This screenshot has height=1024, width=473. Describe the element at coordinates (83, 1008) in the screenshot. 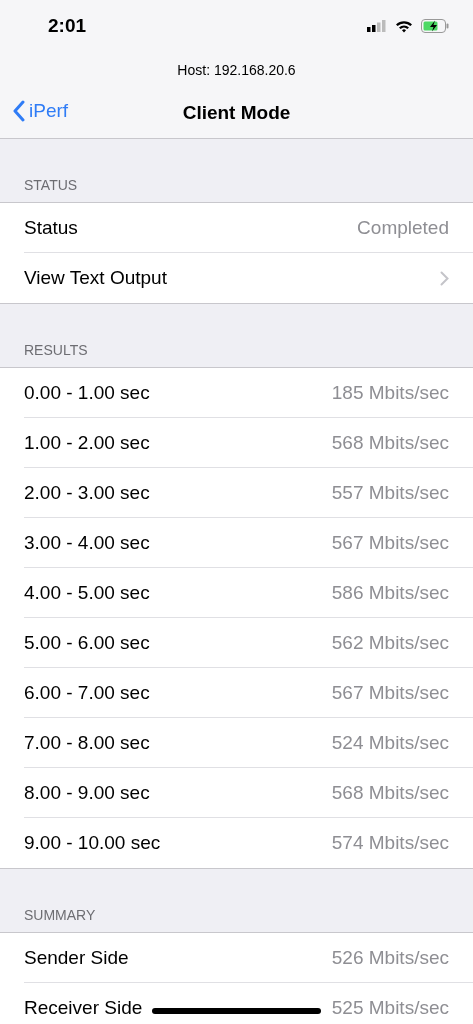

I see `row-label: Receiver Side` at that location.